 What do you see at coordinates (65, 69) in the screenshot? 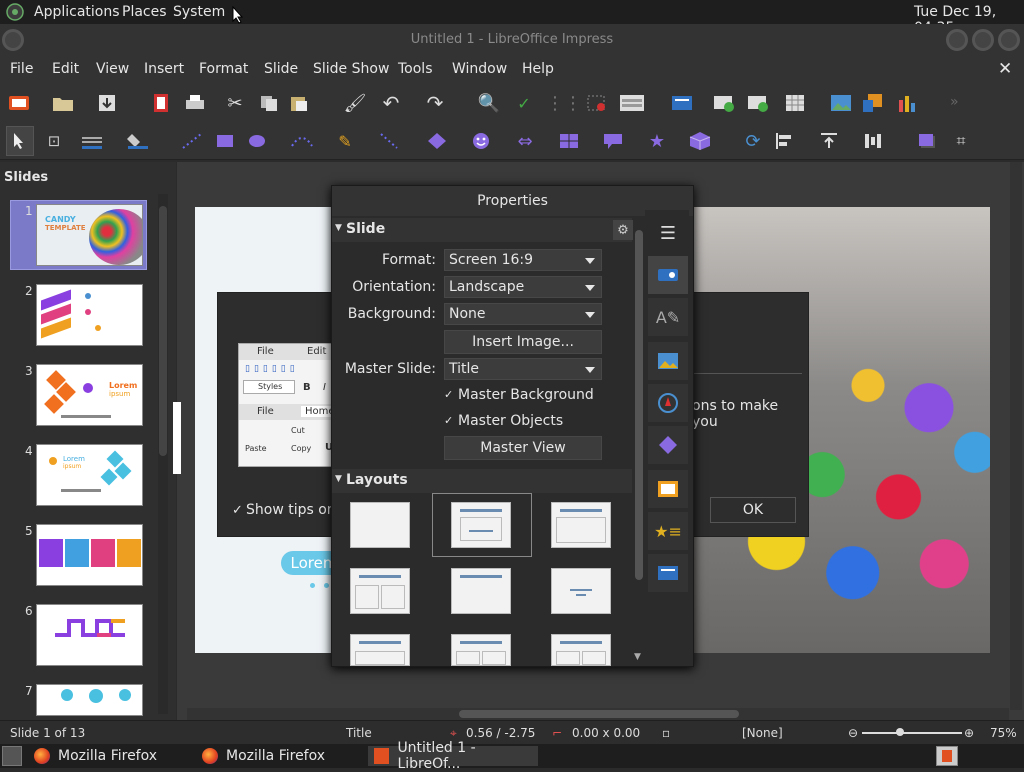
I see `menu-edit: Edit` at bounding box center [65, 69].